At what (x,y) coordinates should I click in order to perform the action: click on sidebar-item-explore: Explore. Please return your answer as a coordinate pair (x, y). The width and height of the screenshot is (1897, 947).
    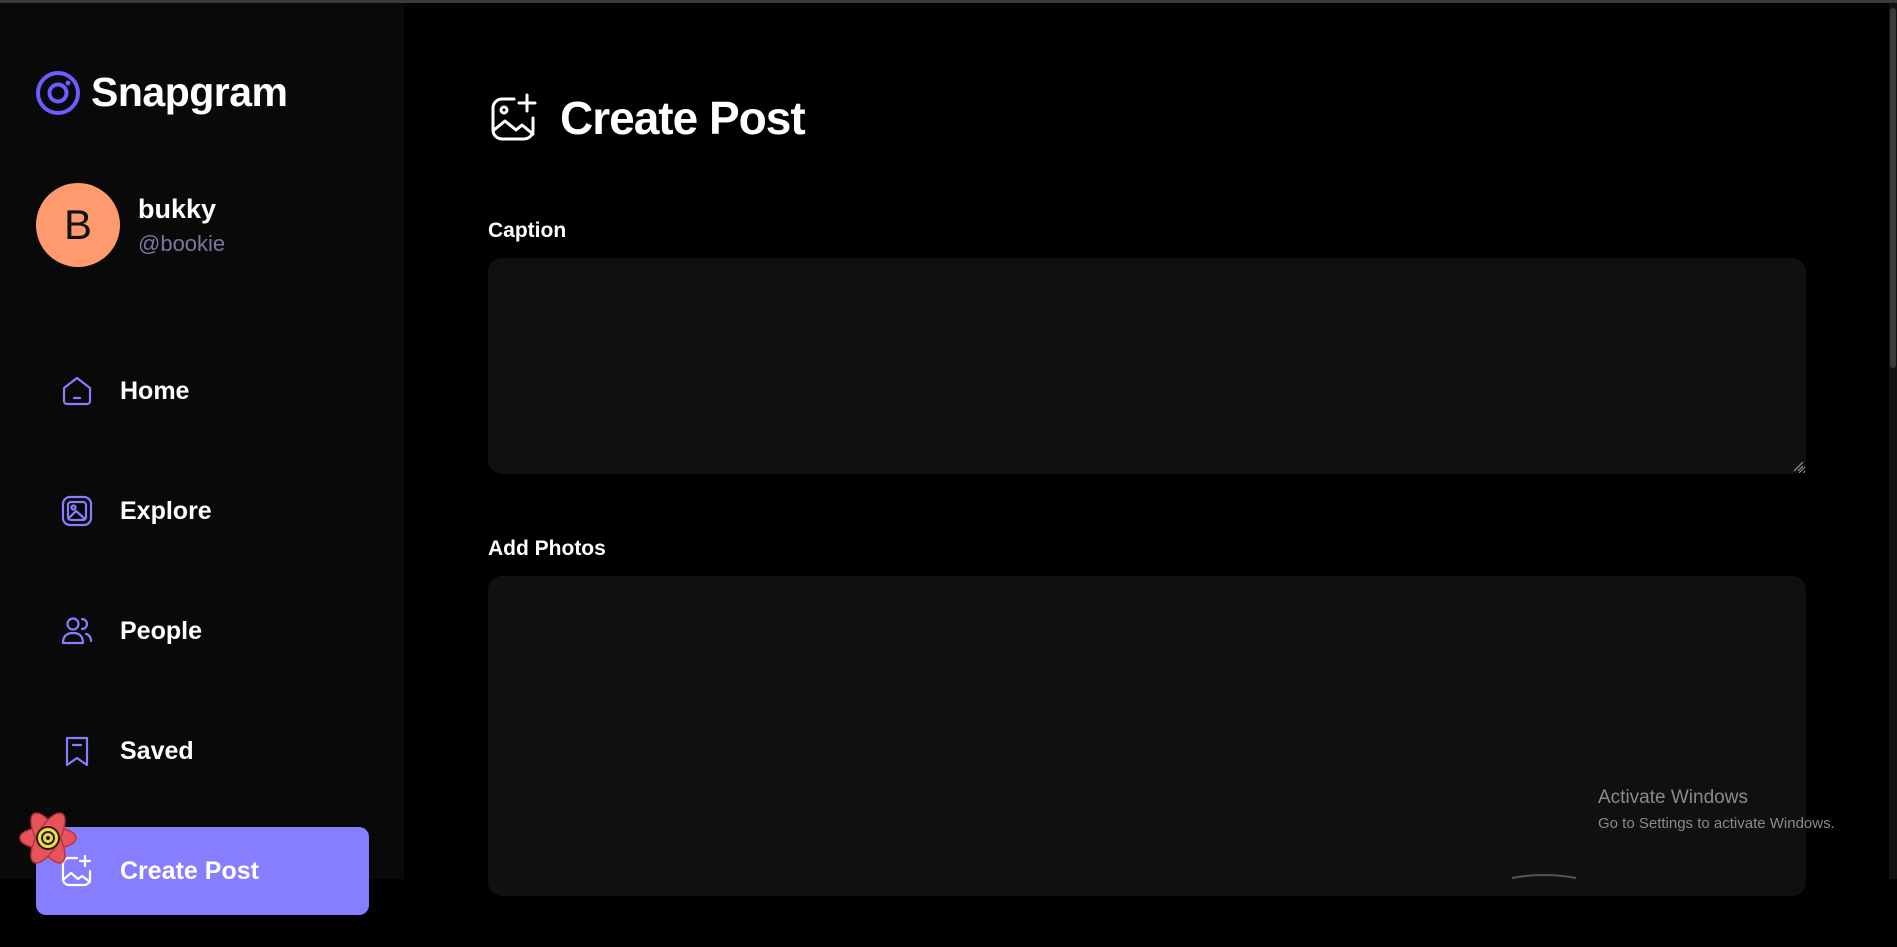
    Looking at the image, I should click on (202, 511).